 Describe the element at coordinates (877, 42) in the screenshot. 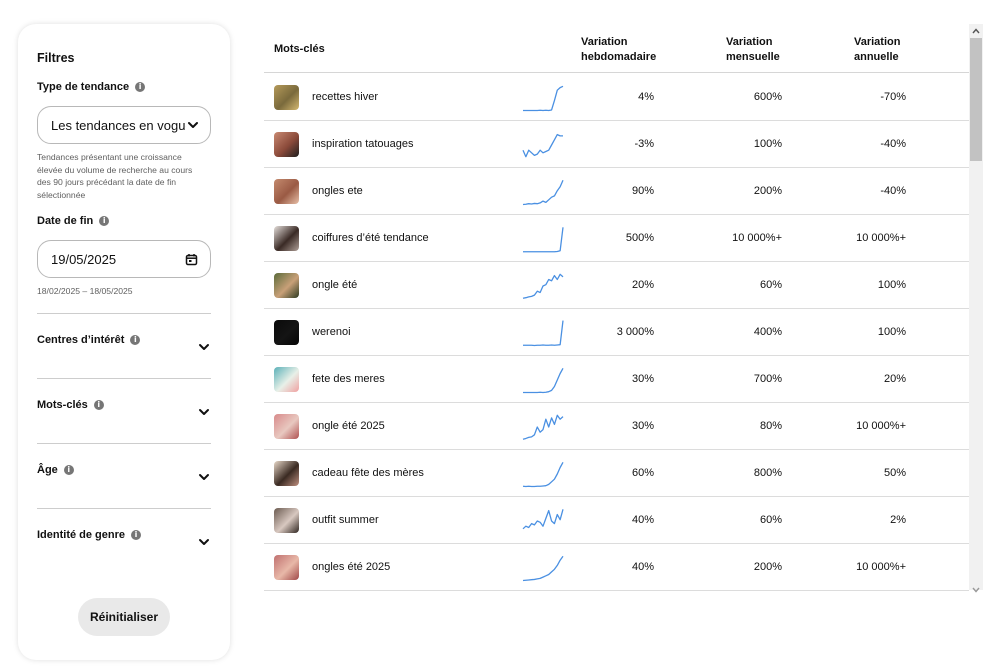

I see `header-yearly-line1: Variation` at that location.